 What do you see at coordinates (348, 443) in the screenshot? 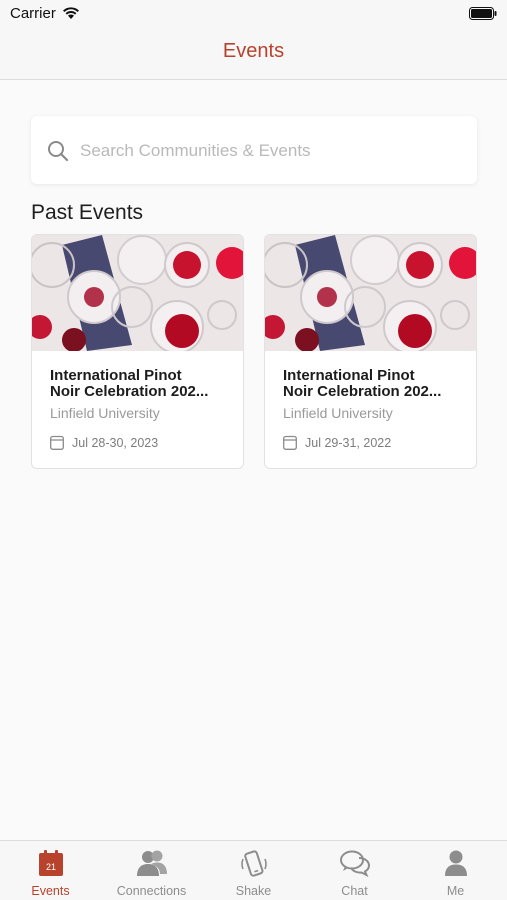
I see `event-date: Jul 29-31, 2022` at bounding box center [348, 443].